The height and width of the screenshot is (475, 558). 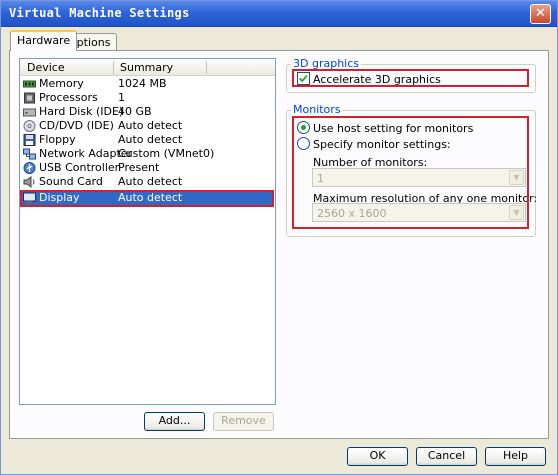 I want to click on column-device: Device, so click(x=46, y=67).